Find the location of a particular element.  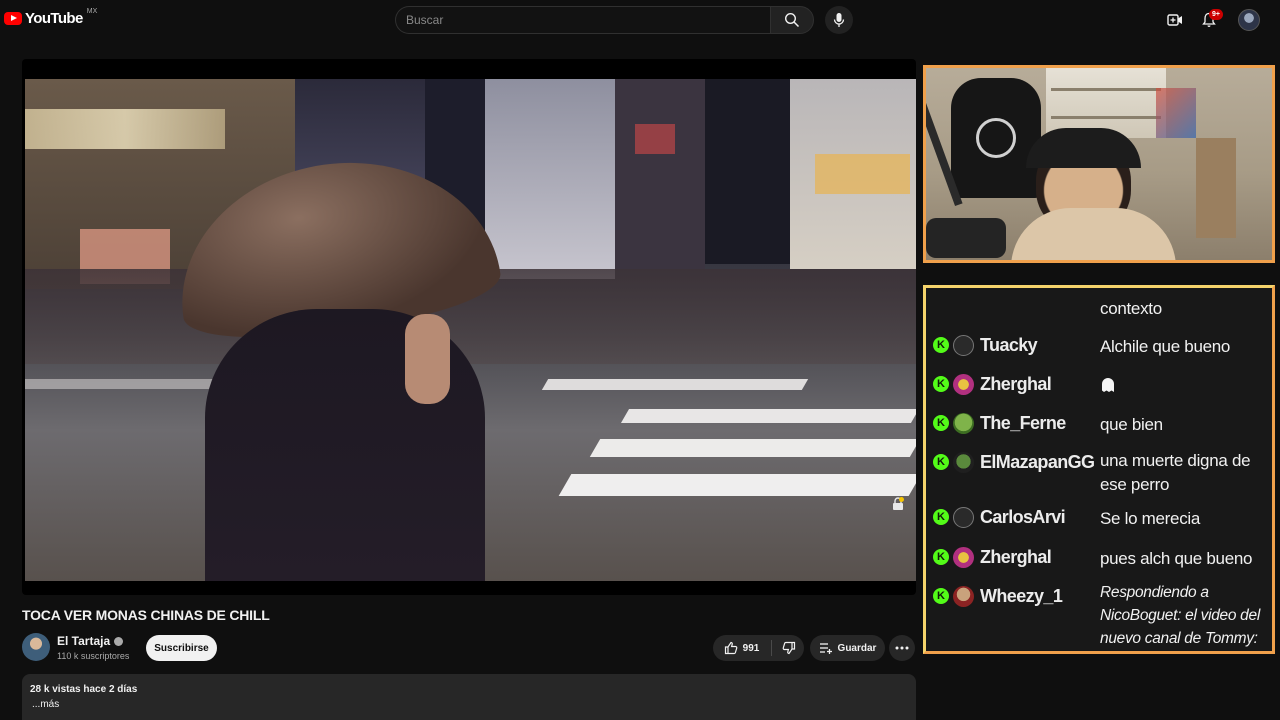

search-input is located at coordinates (583, 20).